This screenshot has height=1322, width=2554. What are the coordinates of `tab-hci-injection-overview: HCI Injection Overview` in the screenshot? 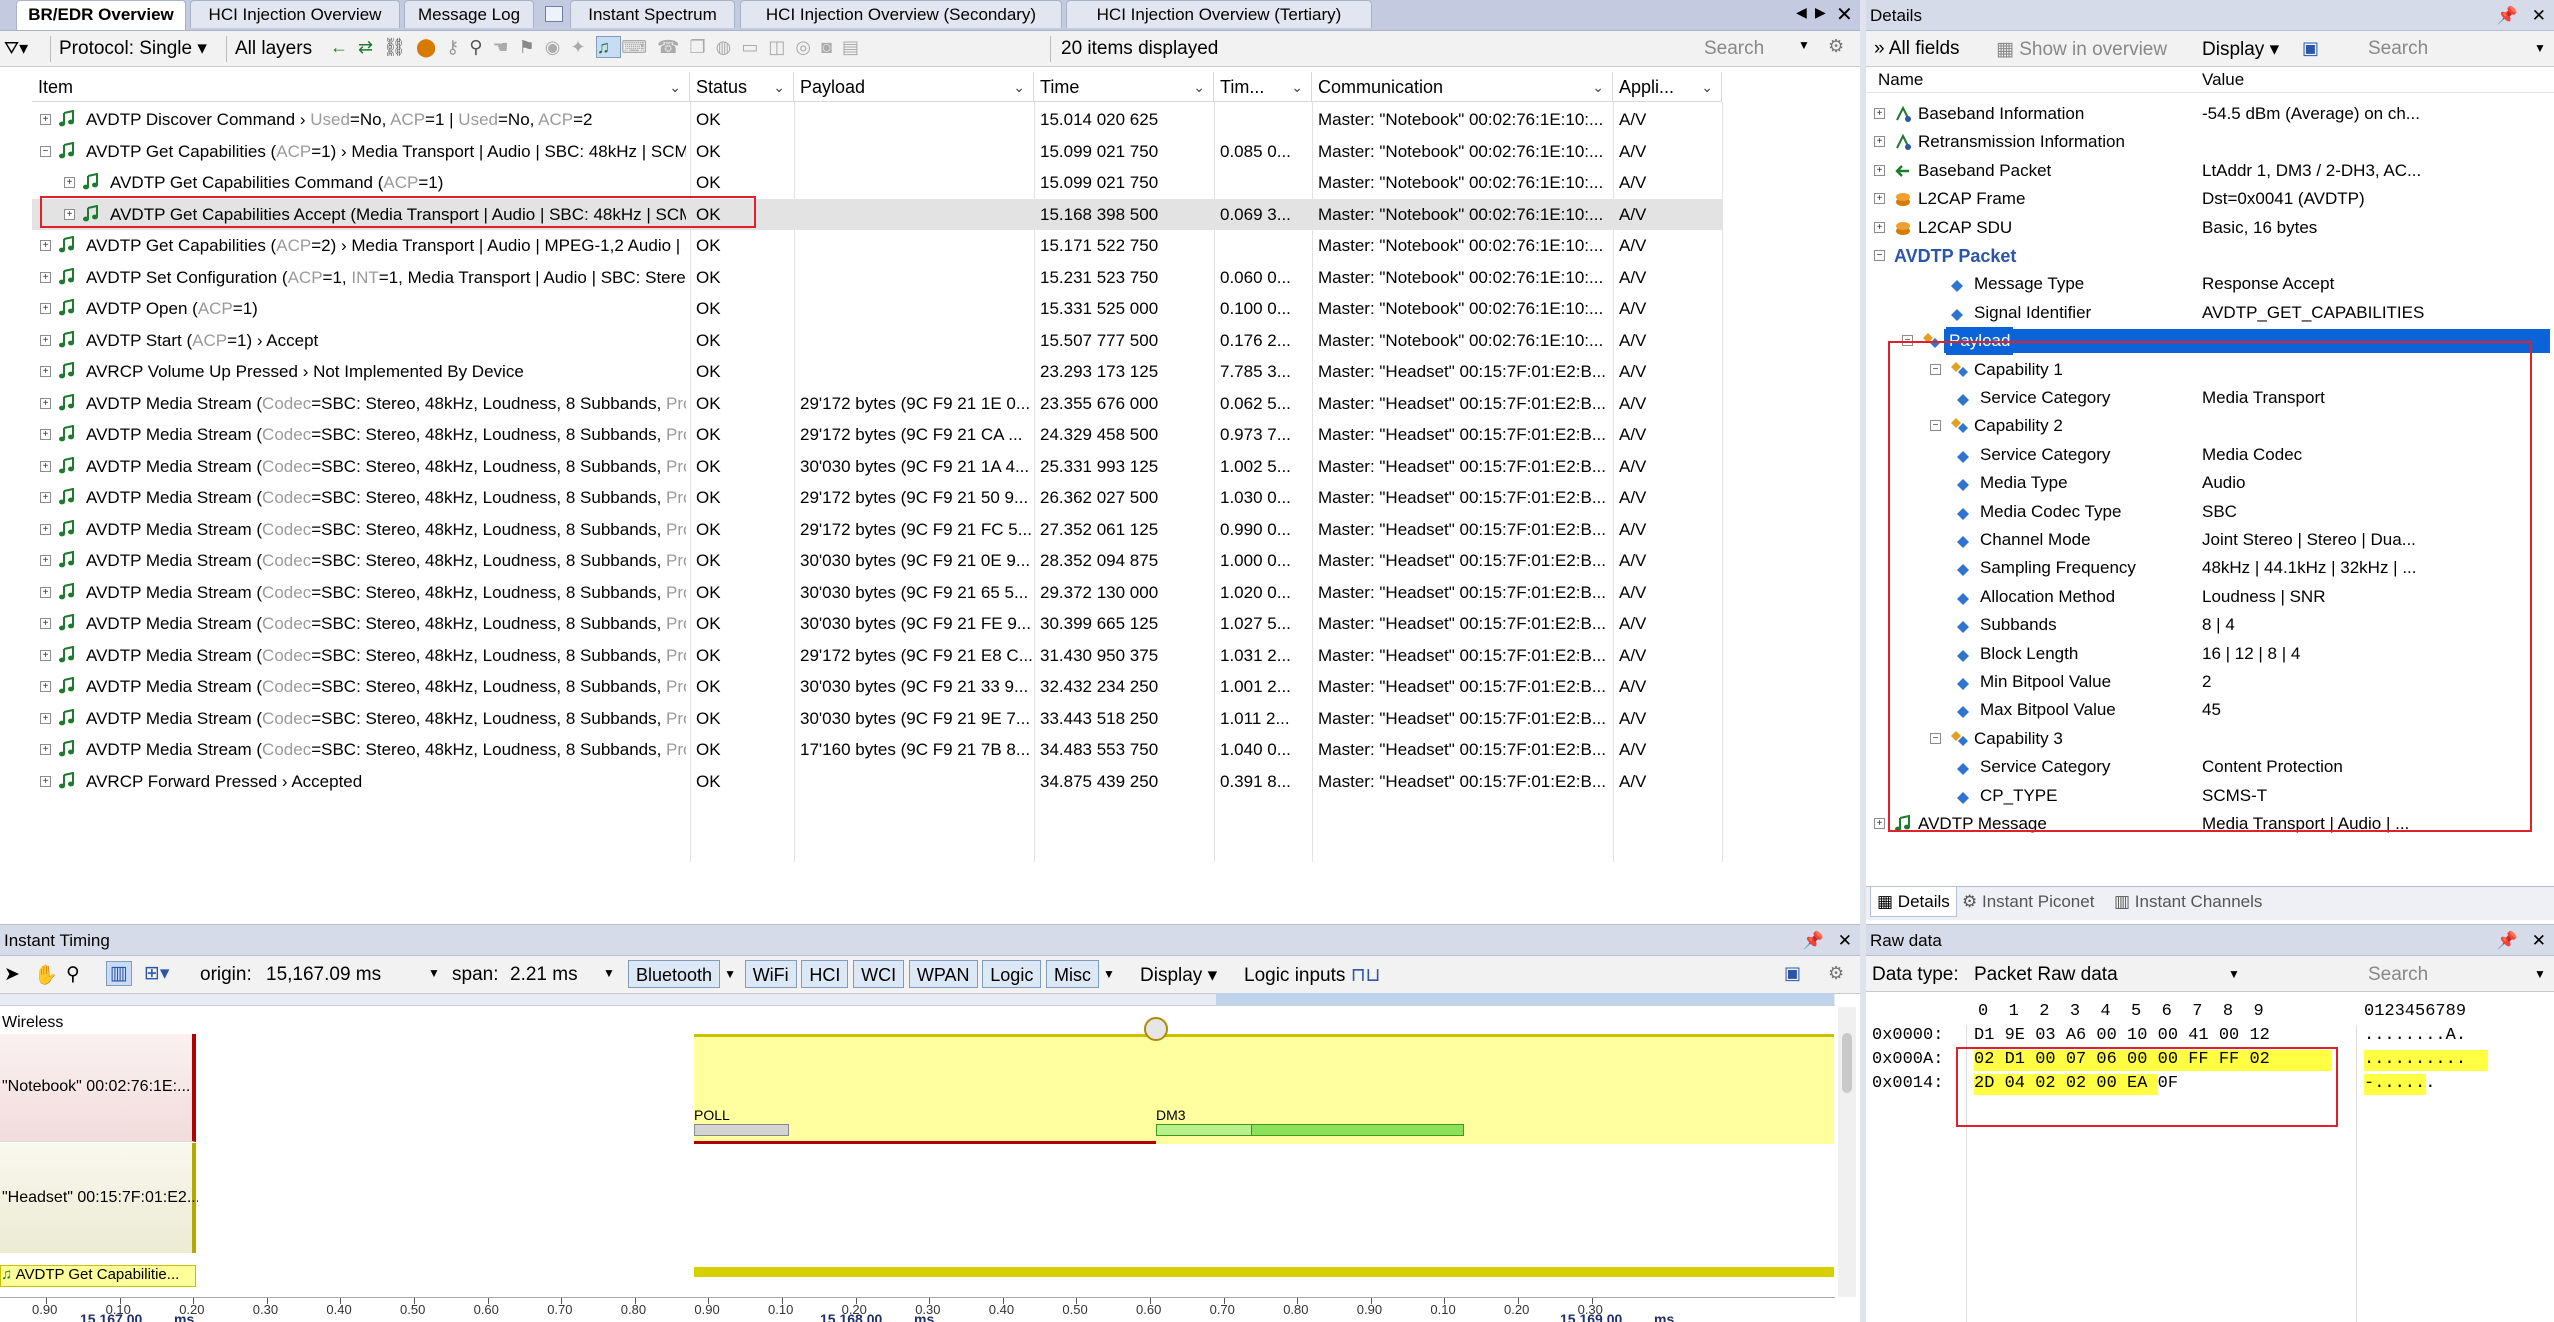 It's located at (295, 14).